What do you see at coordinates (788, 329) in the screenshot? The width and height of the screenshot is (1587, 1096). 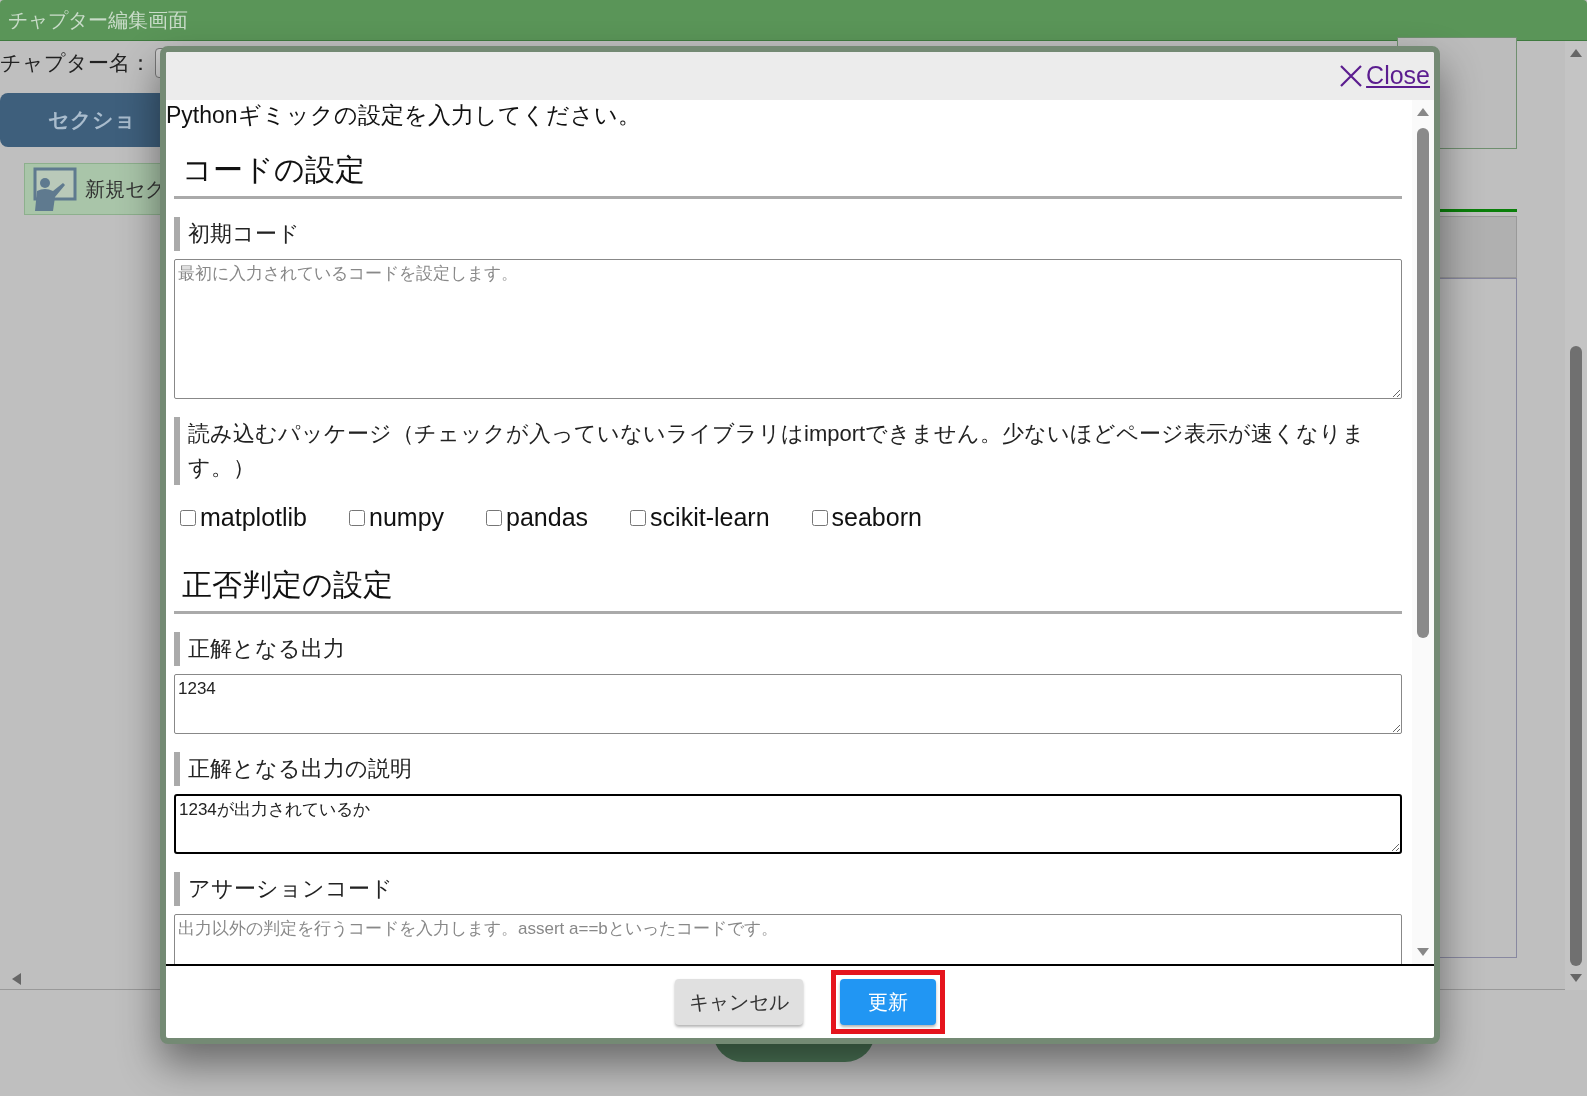 I see `code-input-field: 最初に入力されているコードを設定します。` at bounding box center [788, 329].